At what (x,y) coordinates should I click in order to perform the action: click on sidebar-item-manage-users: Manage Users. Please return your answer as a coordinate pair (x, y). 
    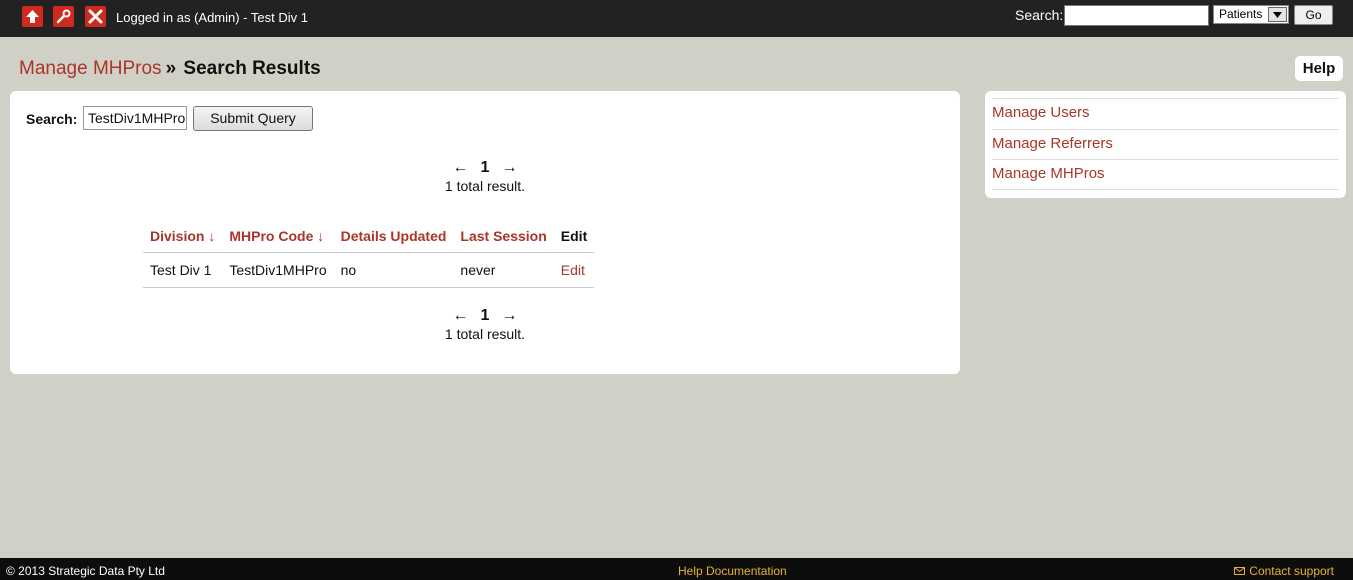
    Looking at the image, I should click on (1165, 113).